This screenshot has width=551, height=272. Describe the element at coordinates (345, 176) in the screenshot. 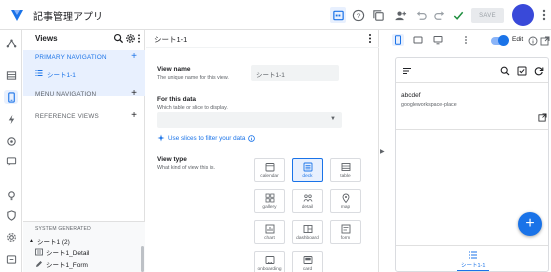

I see `view-type-label: table` at that location.